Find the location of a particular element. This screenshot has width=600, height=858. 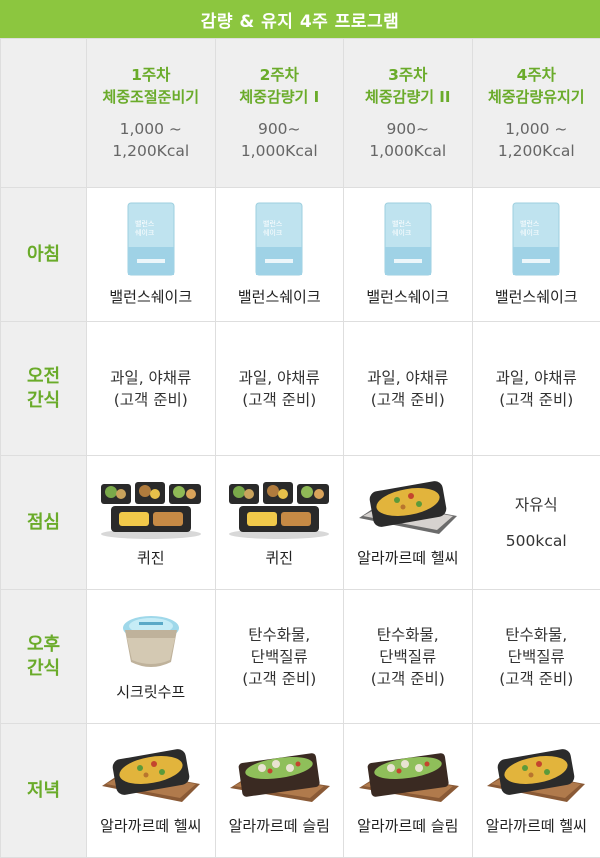

lunch-cell: 알라까르떼 헬씨 is located at coordinates (408, 523).